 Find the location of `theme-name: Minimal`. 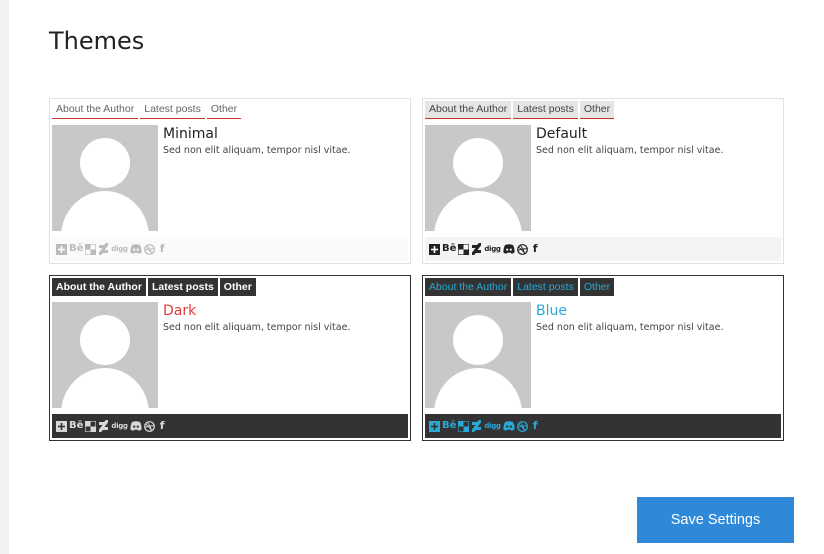

theme-name: Minimal is located at coordinates (190, 134).